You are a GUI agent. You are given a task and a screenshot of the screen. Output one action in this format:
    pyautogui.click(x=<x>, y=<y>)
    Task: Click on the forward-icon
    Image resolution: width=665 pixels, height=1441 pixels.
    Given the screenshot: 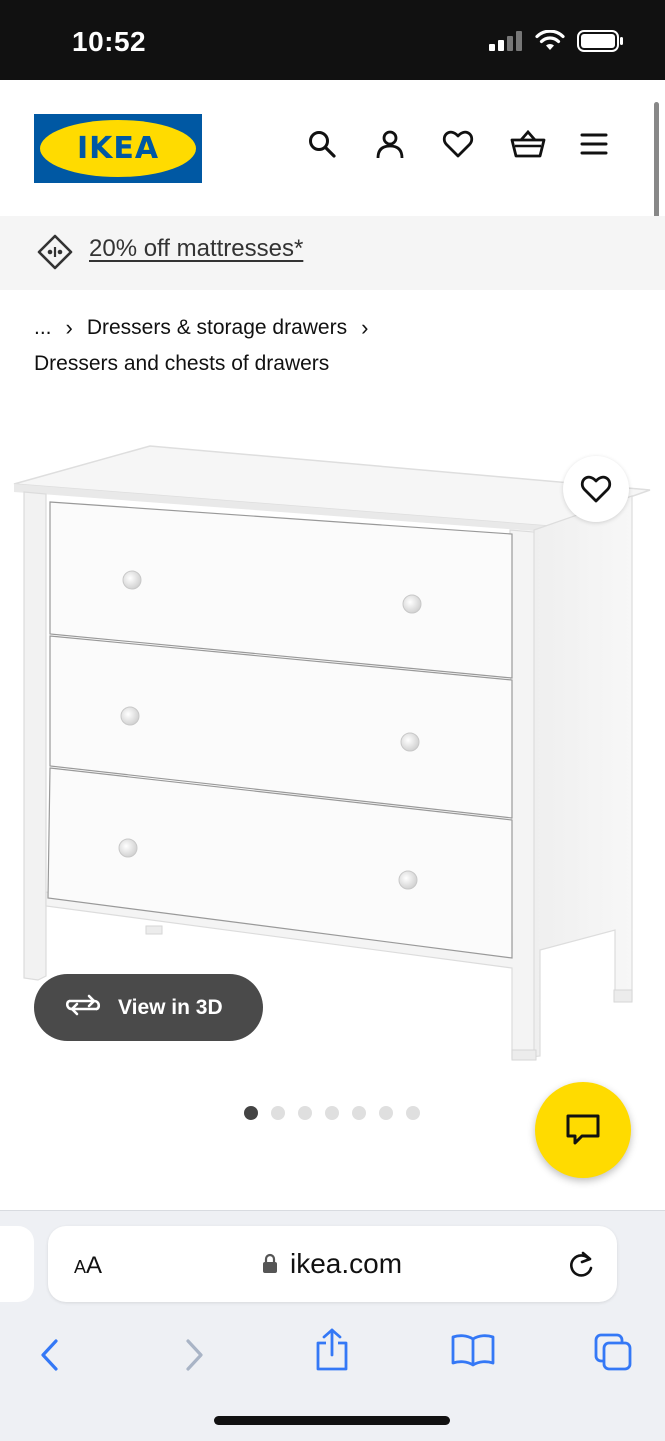 What is the action you would take?
    pyautogui.click(x=194, y=1357)
    